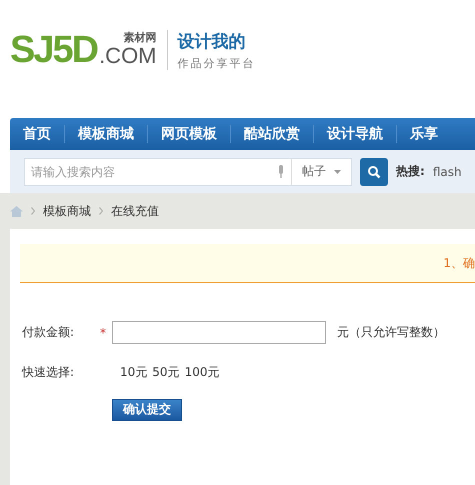  What do you see at coordinates (355, 134) in the screenshot?
I see `nav-link: 设计导航` at bounding box center [355, 134].